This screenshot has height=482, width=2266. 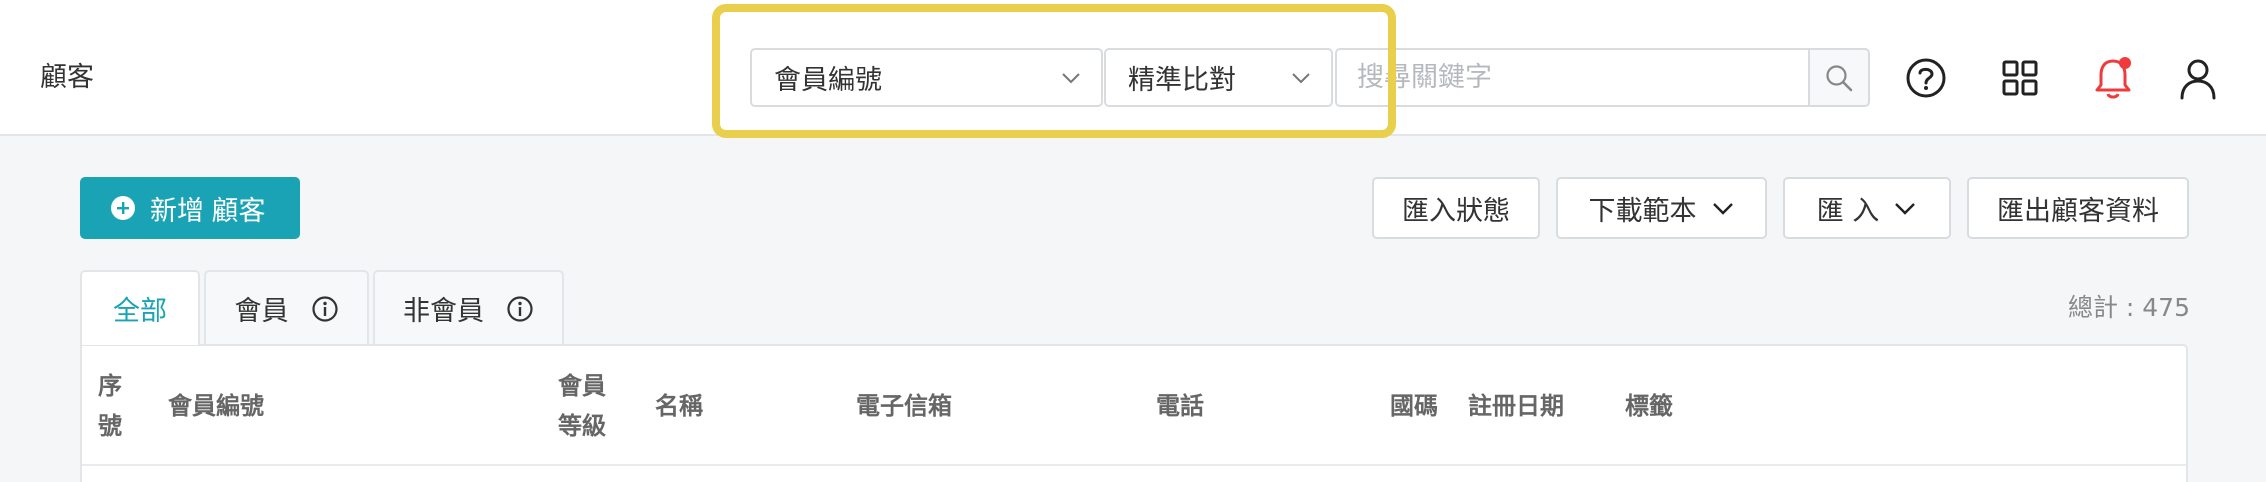 What do you see at coordinates (1180, 406) in the screenshot?
I see `column-header-phone: 電話` at bounding box center [1180, 406].